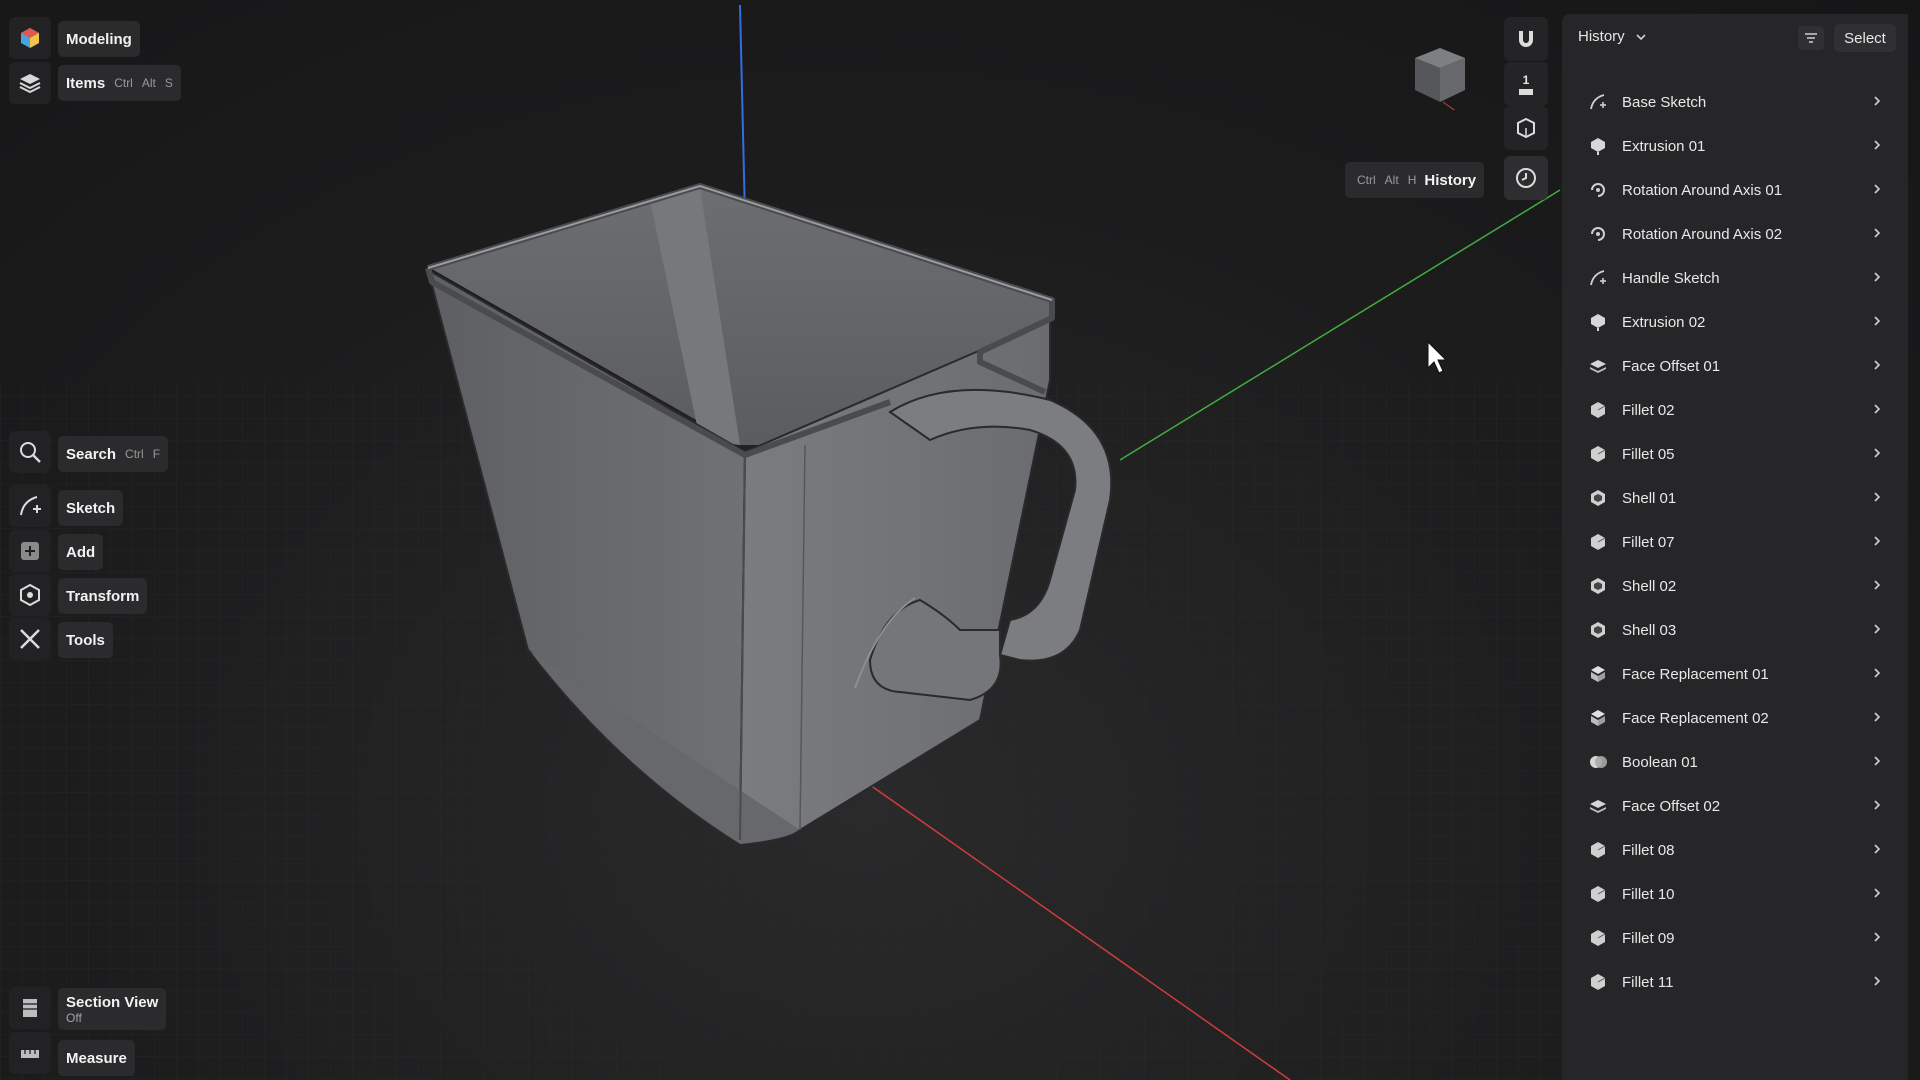  I want to click on mouse-cursor, so click(1437, 357).